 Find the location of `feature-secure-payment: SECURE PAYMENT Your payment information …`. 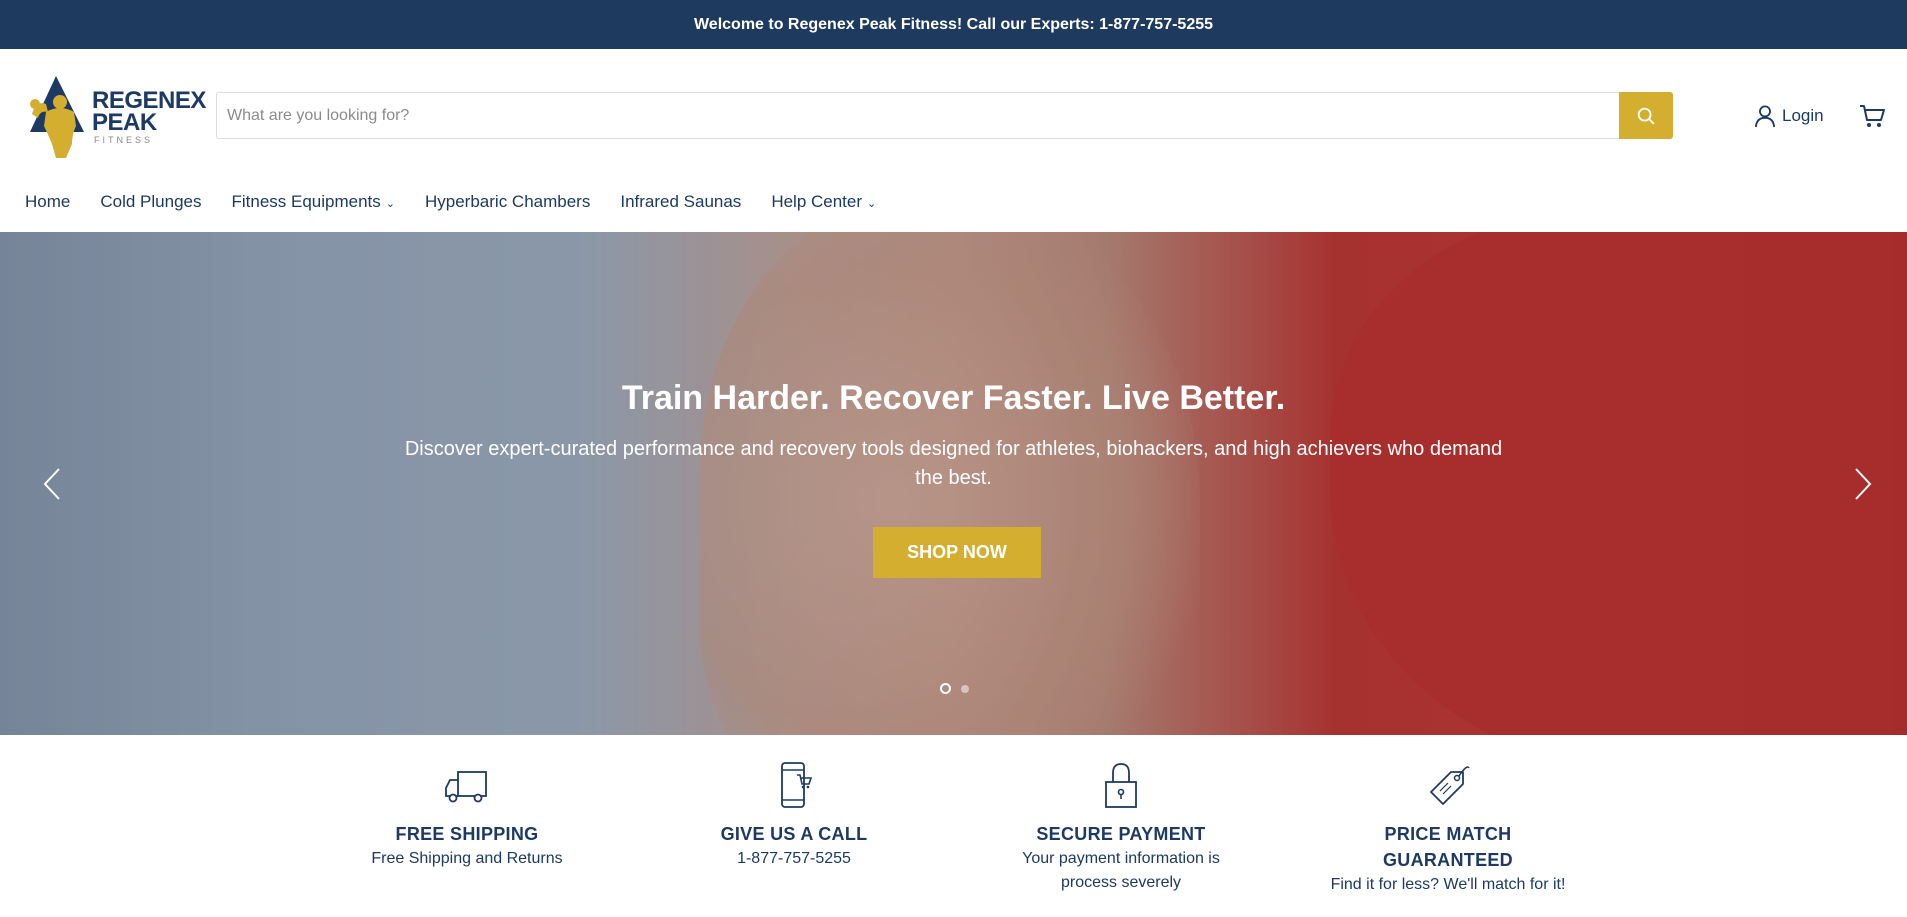

feature-secure-payment: SECURE PAYMENT Your payment information … is located at coordinates (1121, 827).